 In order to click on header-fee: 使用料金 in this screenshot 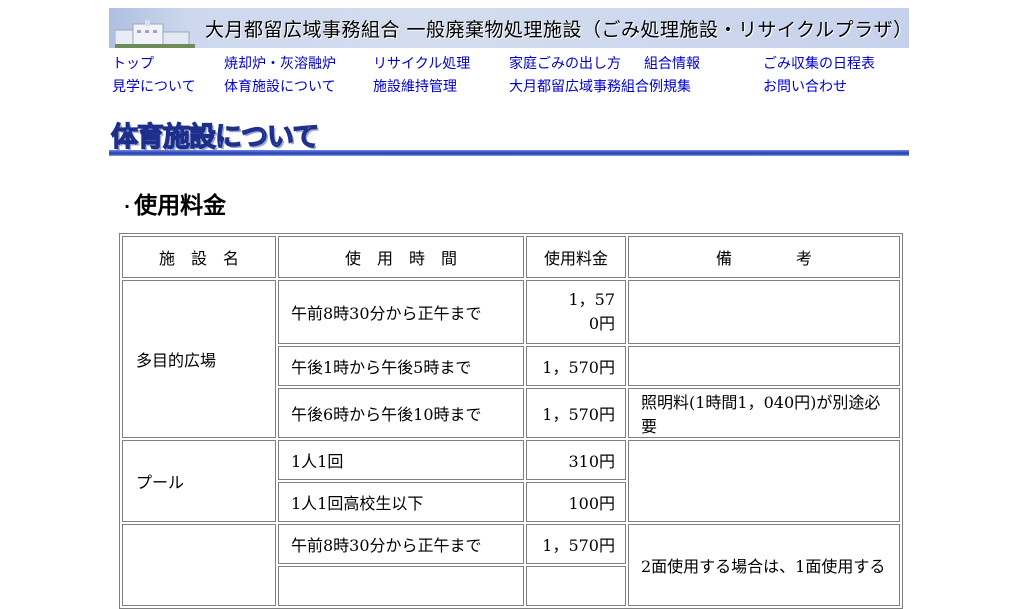, I will do `click(576, 257)`.